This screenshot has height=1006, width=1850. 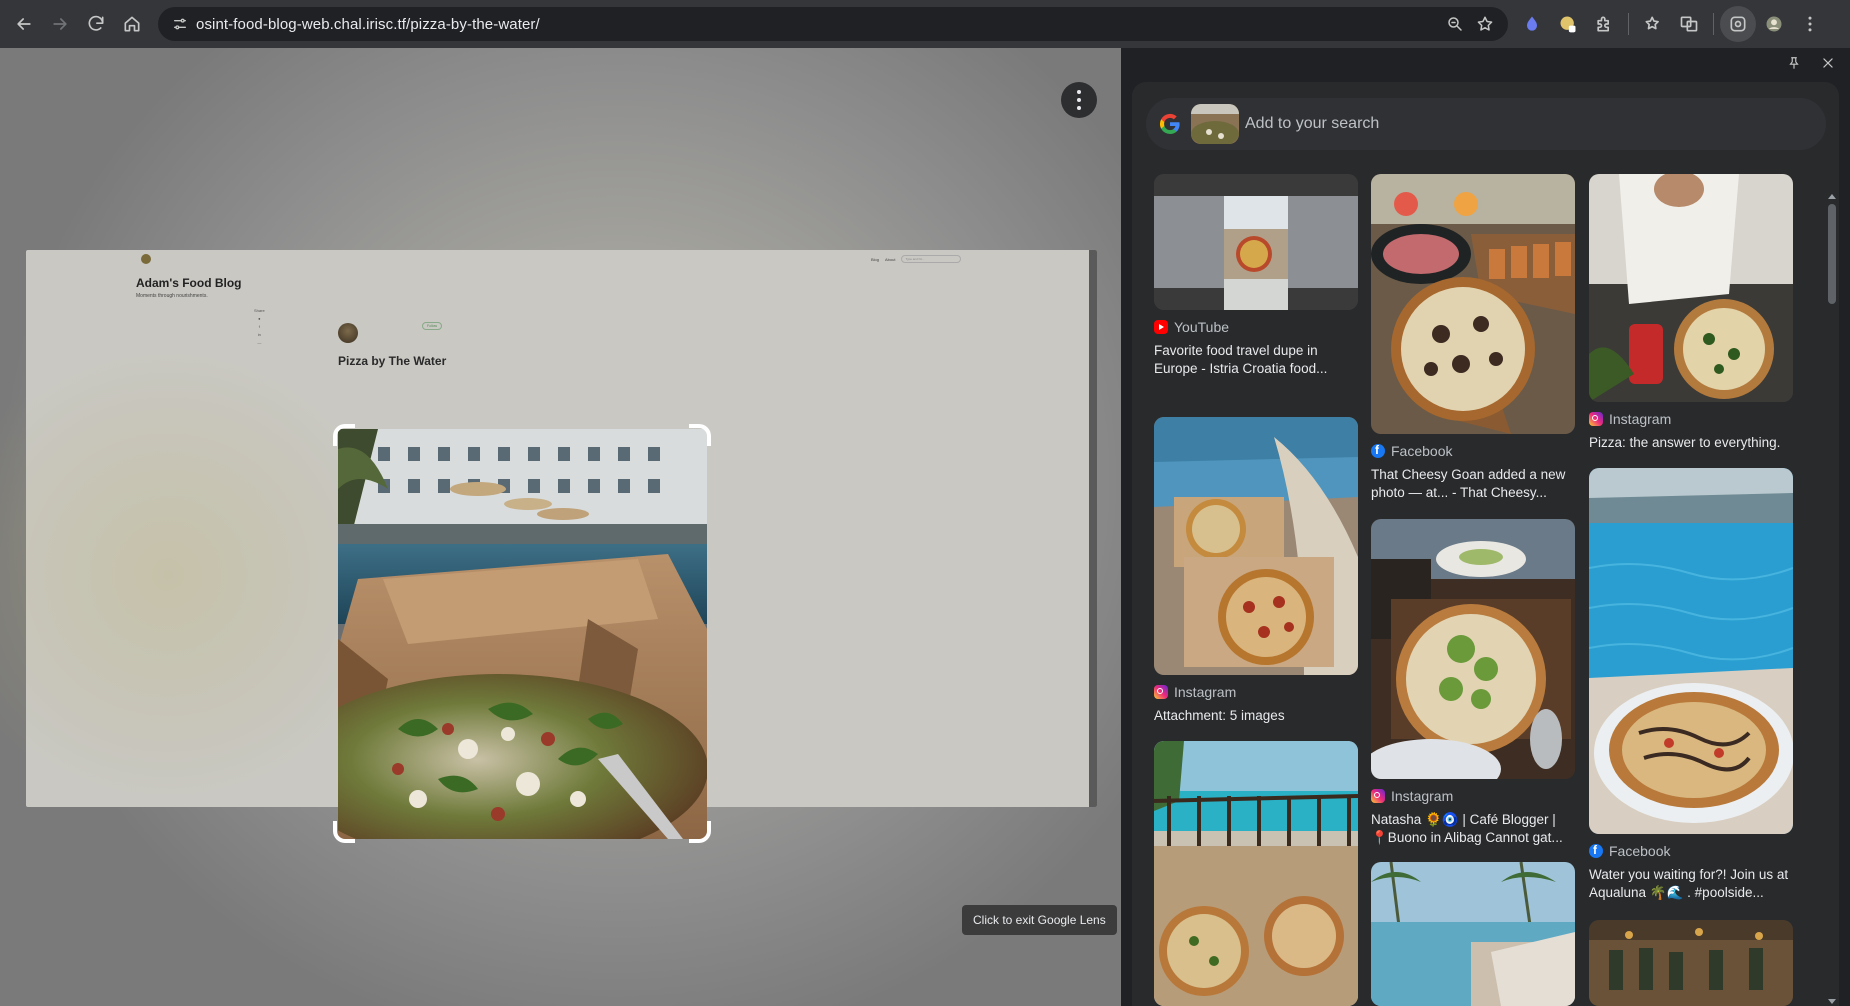 What do you see at coordinates (1738, 24) in the screenshot?
I see `google-lens-button` at bounding box center [1738, 24].